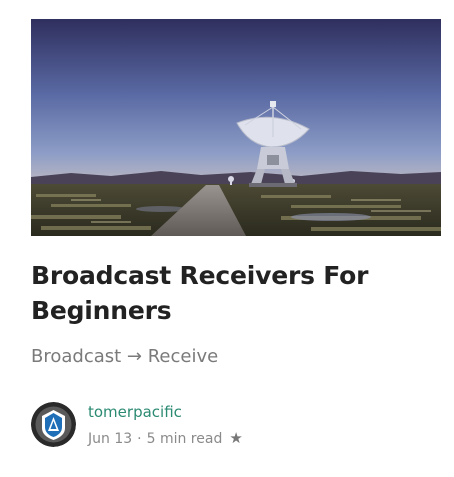 The width and height of the screenshot is (454, 477). What do you see at coordinates (231, 357) in the screenshot?
I see `post-subtitle: Broadcast → Receive` at bounding box center [231, 357].